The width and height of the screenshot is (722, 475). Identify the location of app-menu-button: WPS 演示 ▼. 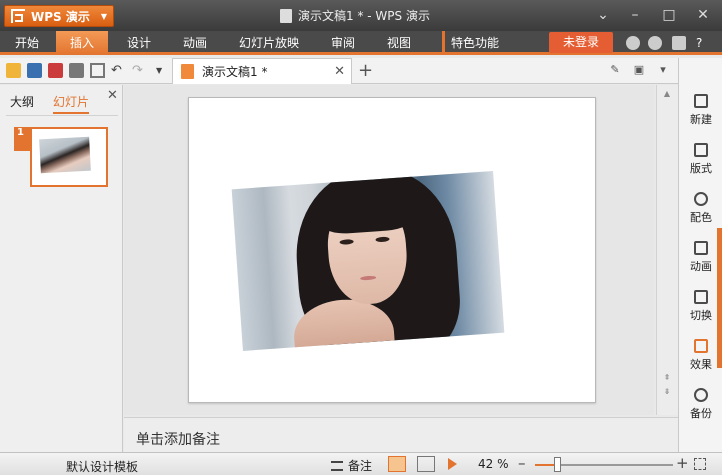
(59, 16).